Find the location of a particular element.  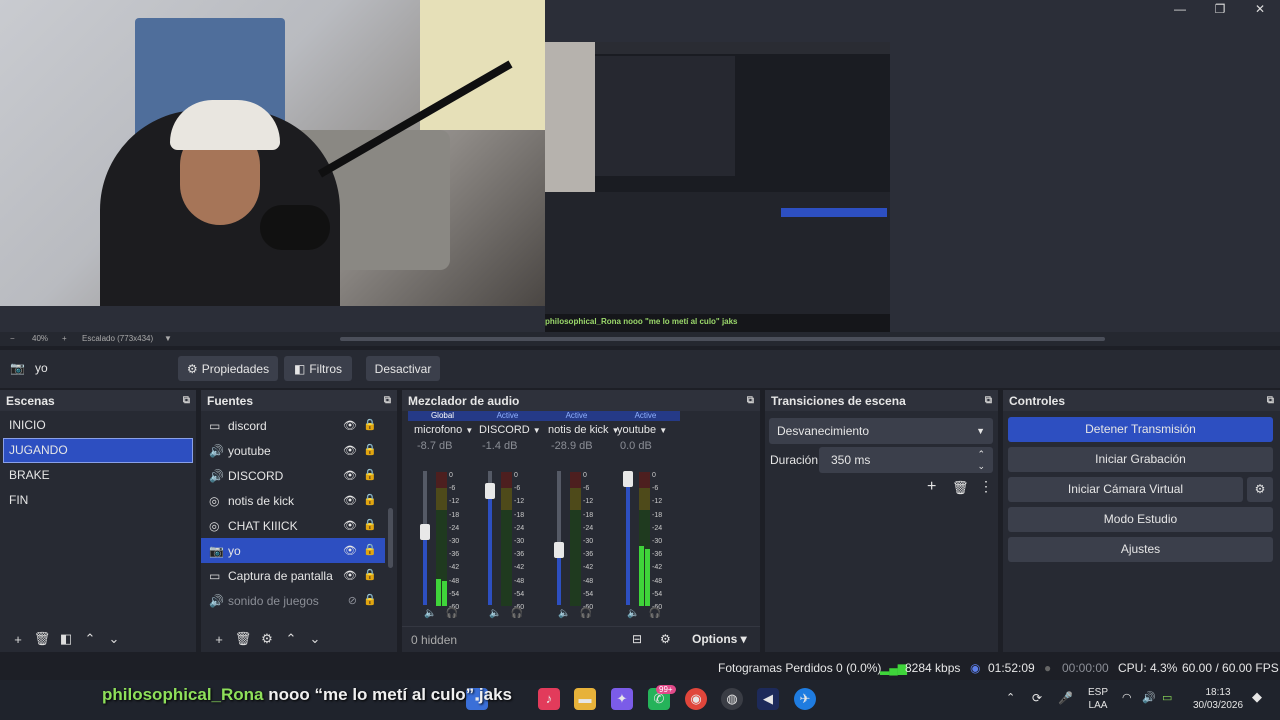

music-app-icon: ♪ is located at coordinates (549, 699).